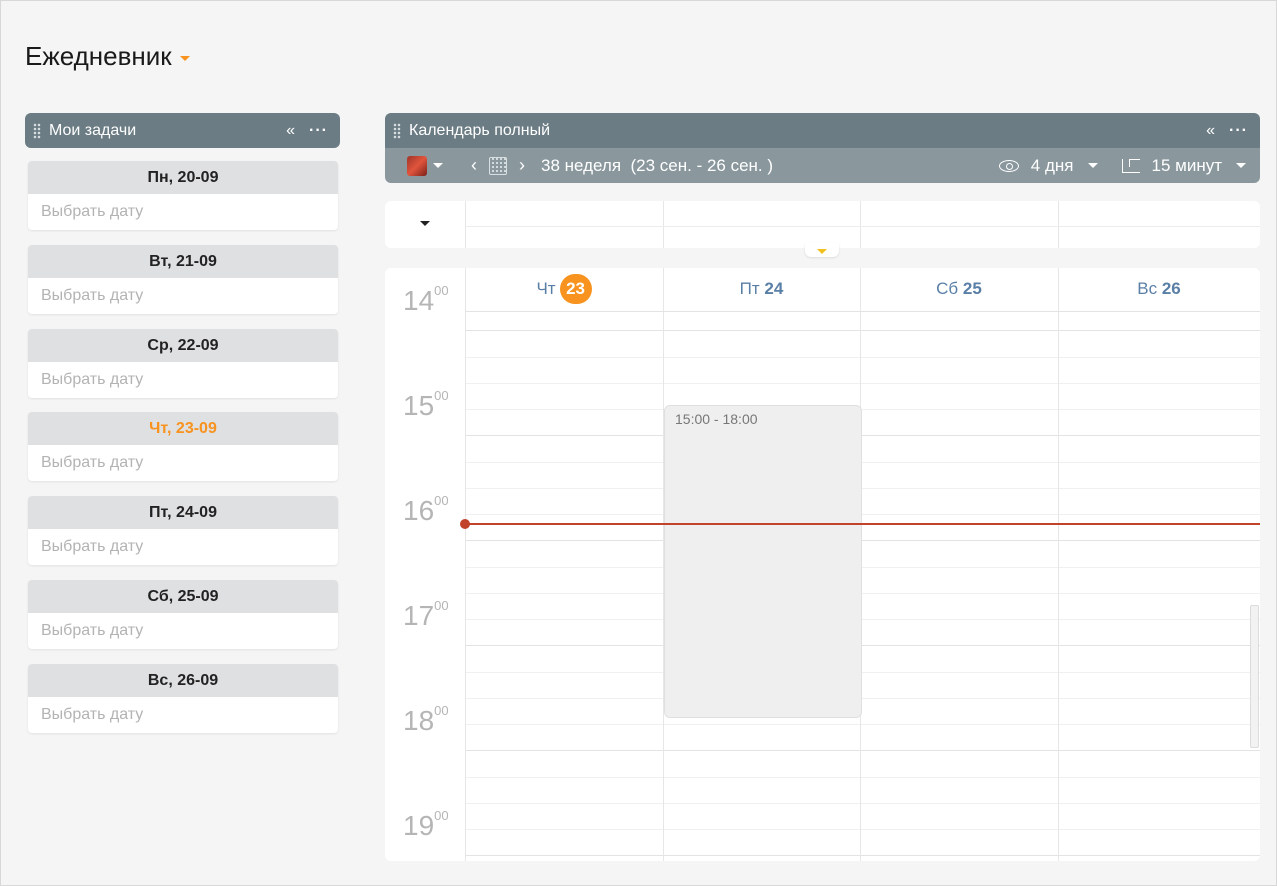 This screenshot has height=886, width=1277. I want to click on hour-value: 15, so click(419, 405).